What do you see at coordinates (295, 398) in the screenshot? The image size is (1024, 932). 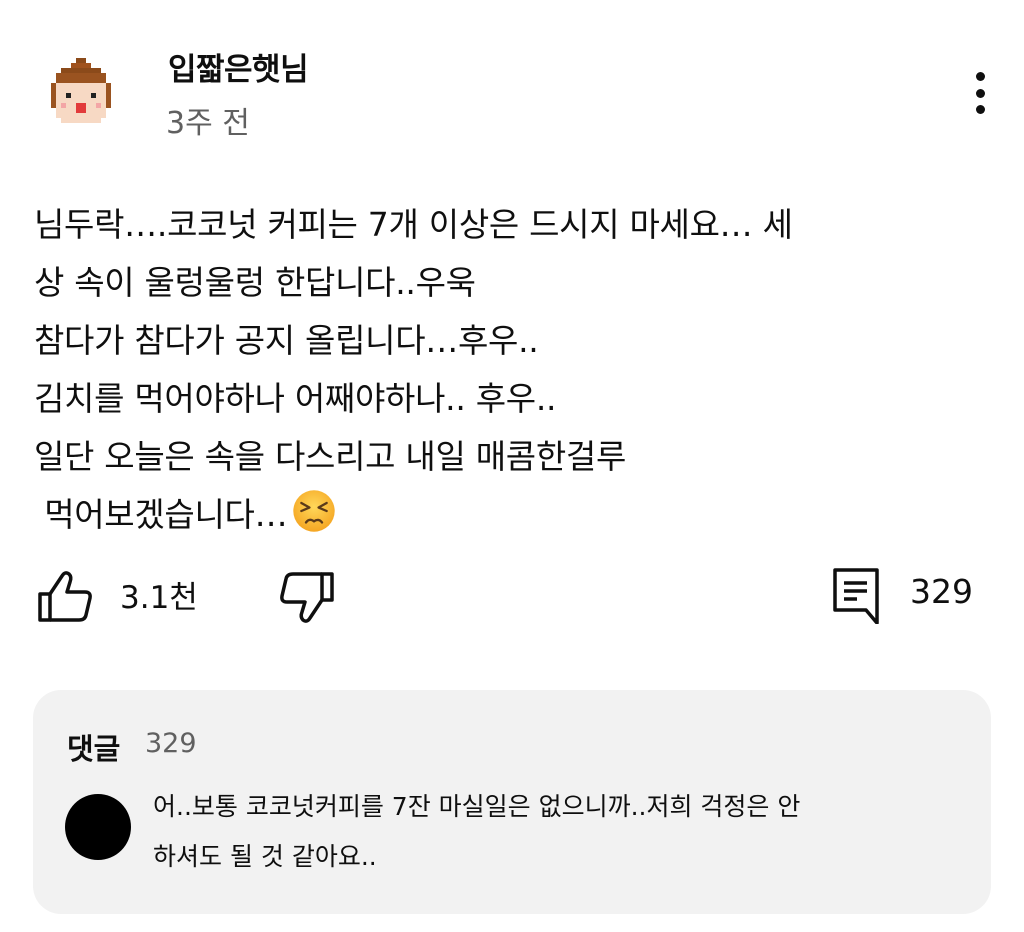 I see `comment-line: 김치를 먹어야하나 어째야하나.. 후우..` at bounding box center [295, 398].